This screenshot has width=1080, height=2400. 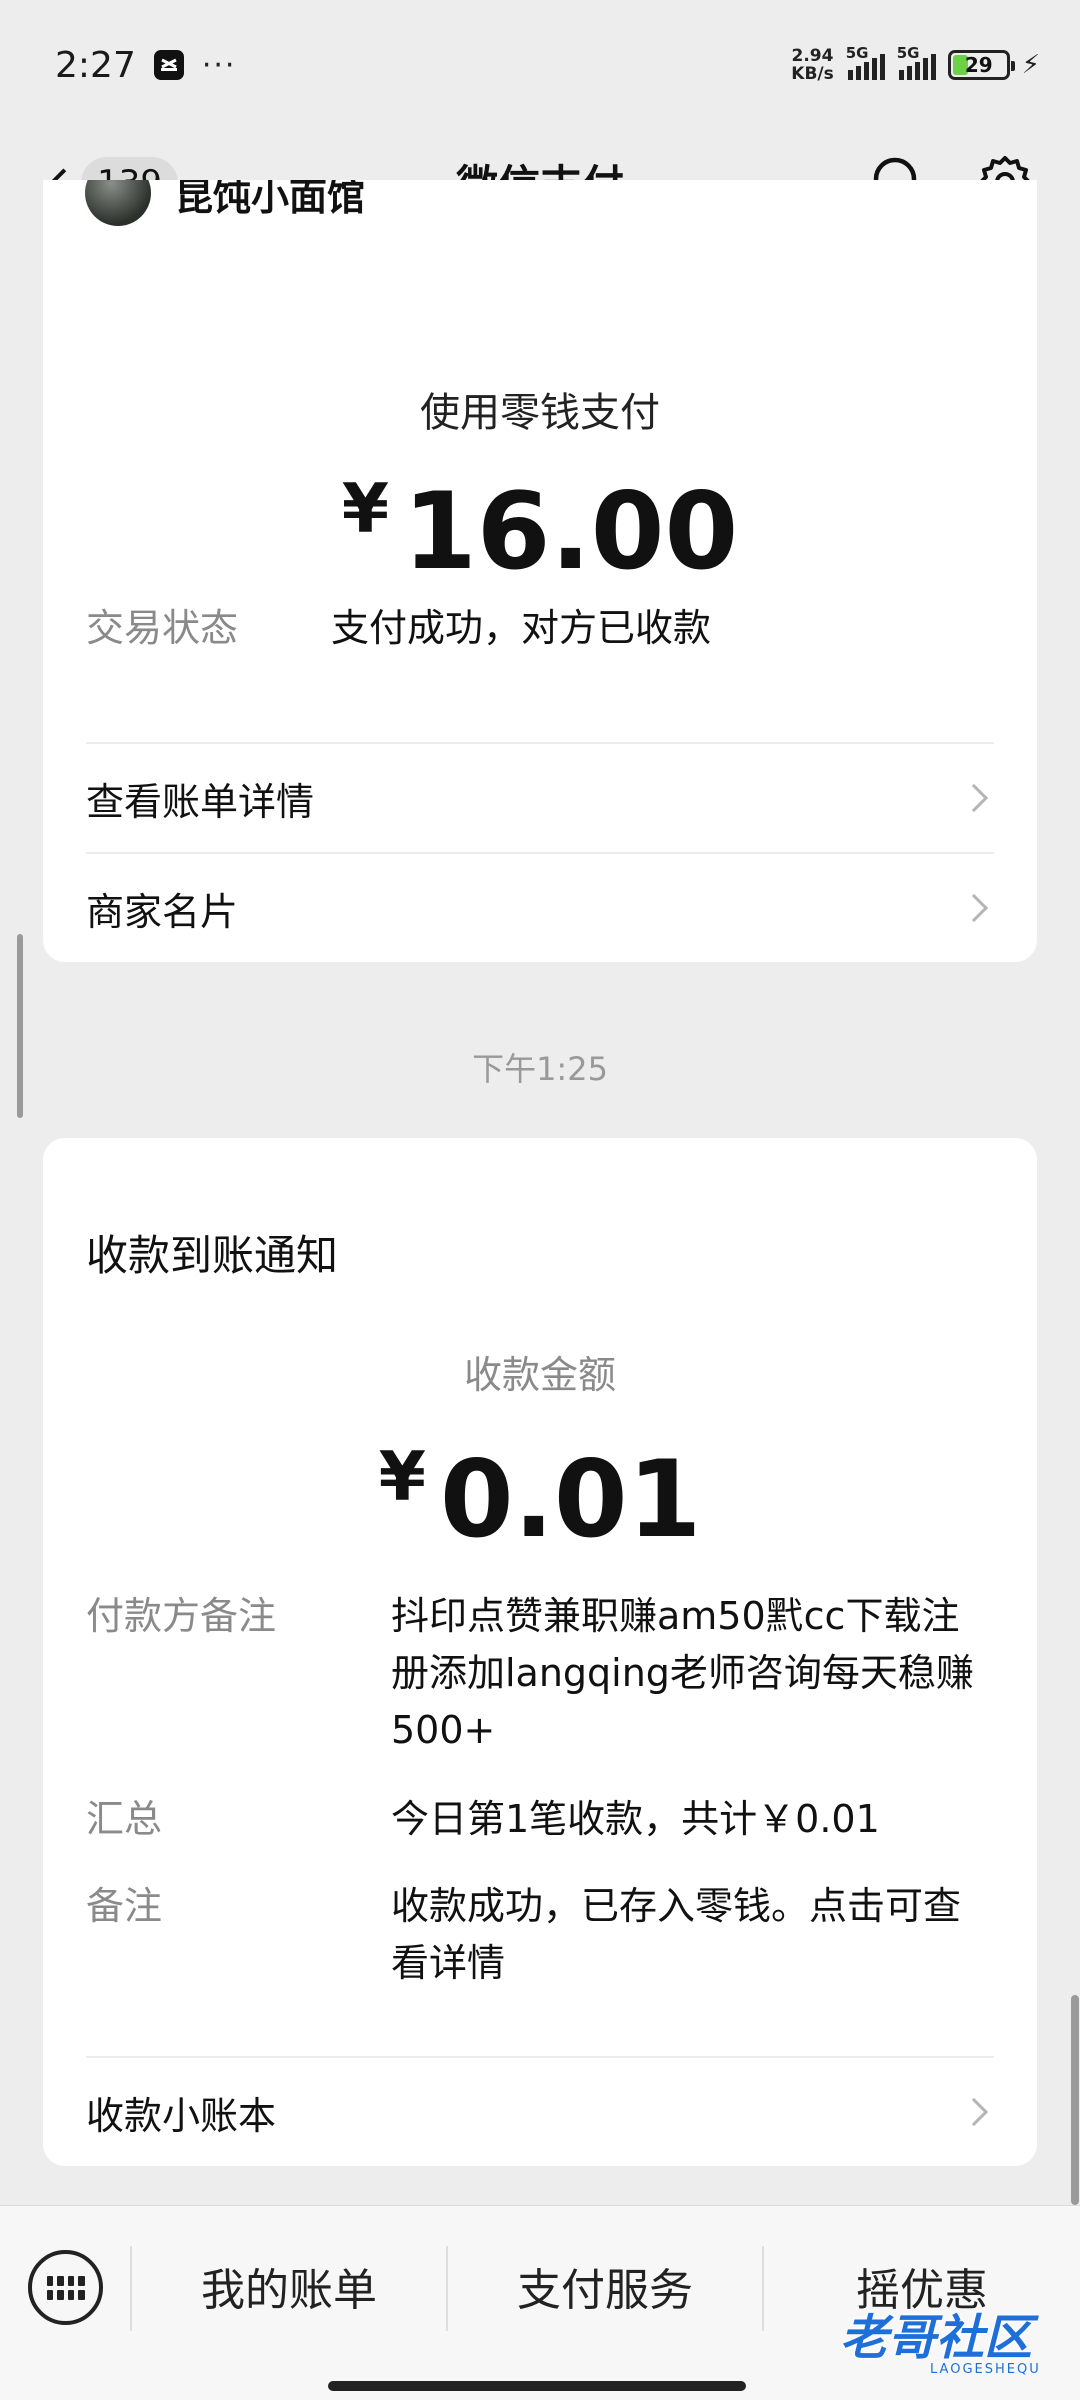 What do you see at coordinates (181, 1616) in the screenshot?
I see `payer-note-label: 付款方备注` at bounding box center [181, 1616].